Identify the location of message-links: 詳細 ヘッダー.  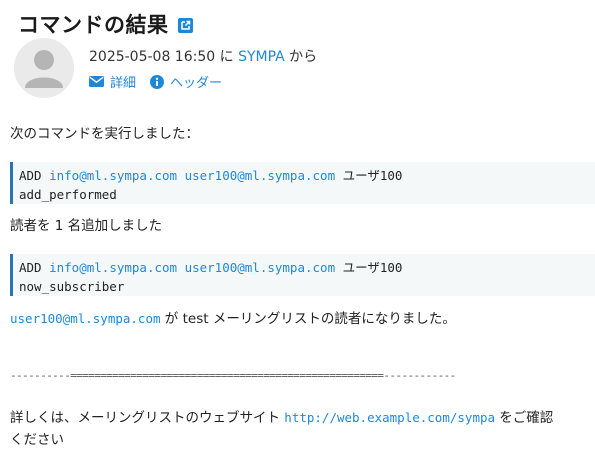
(162, 81).